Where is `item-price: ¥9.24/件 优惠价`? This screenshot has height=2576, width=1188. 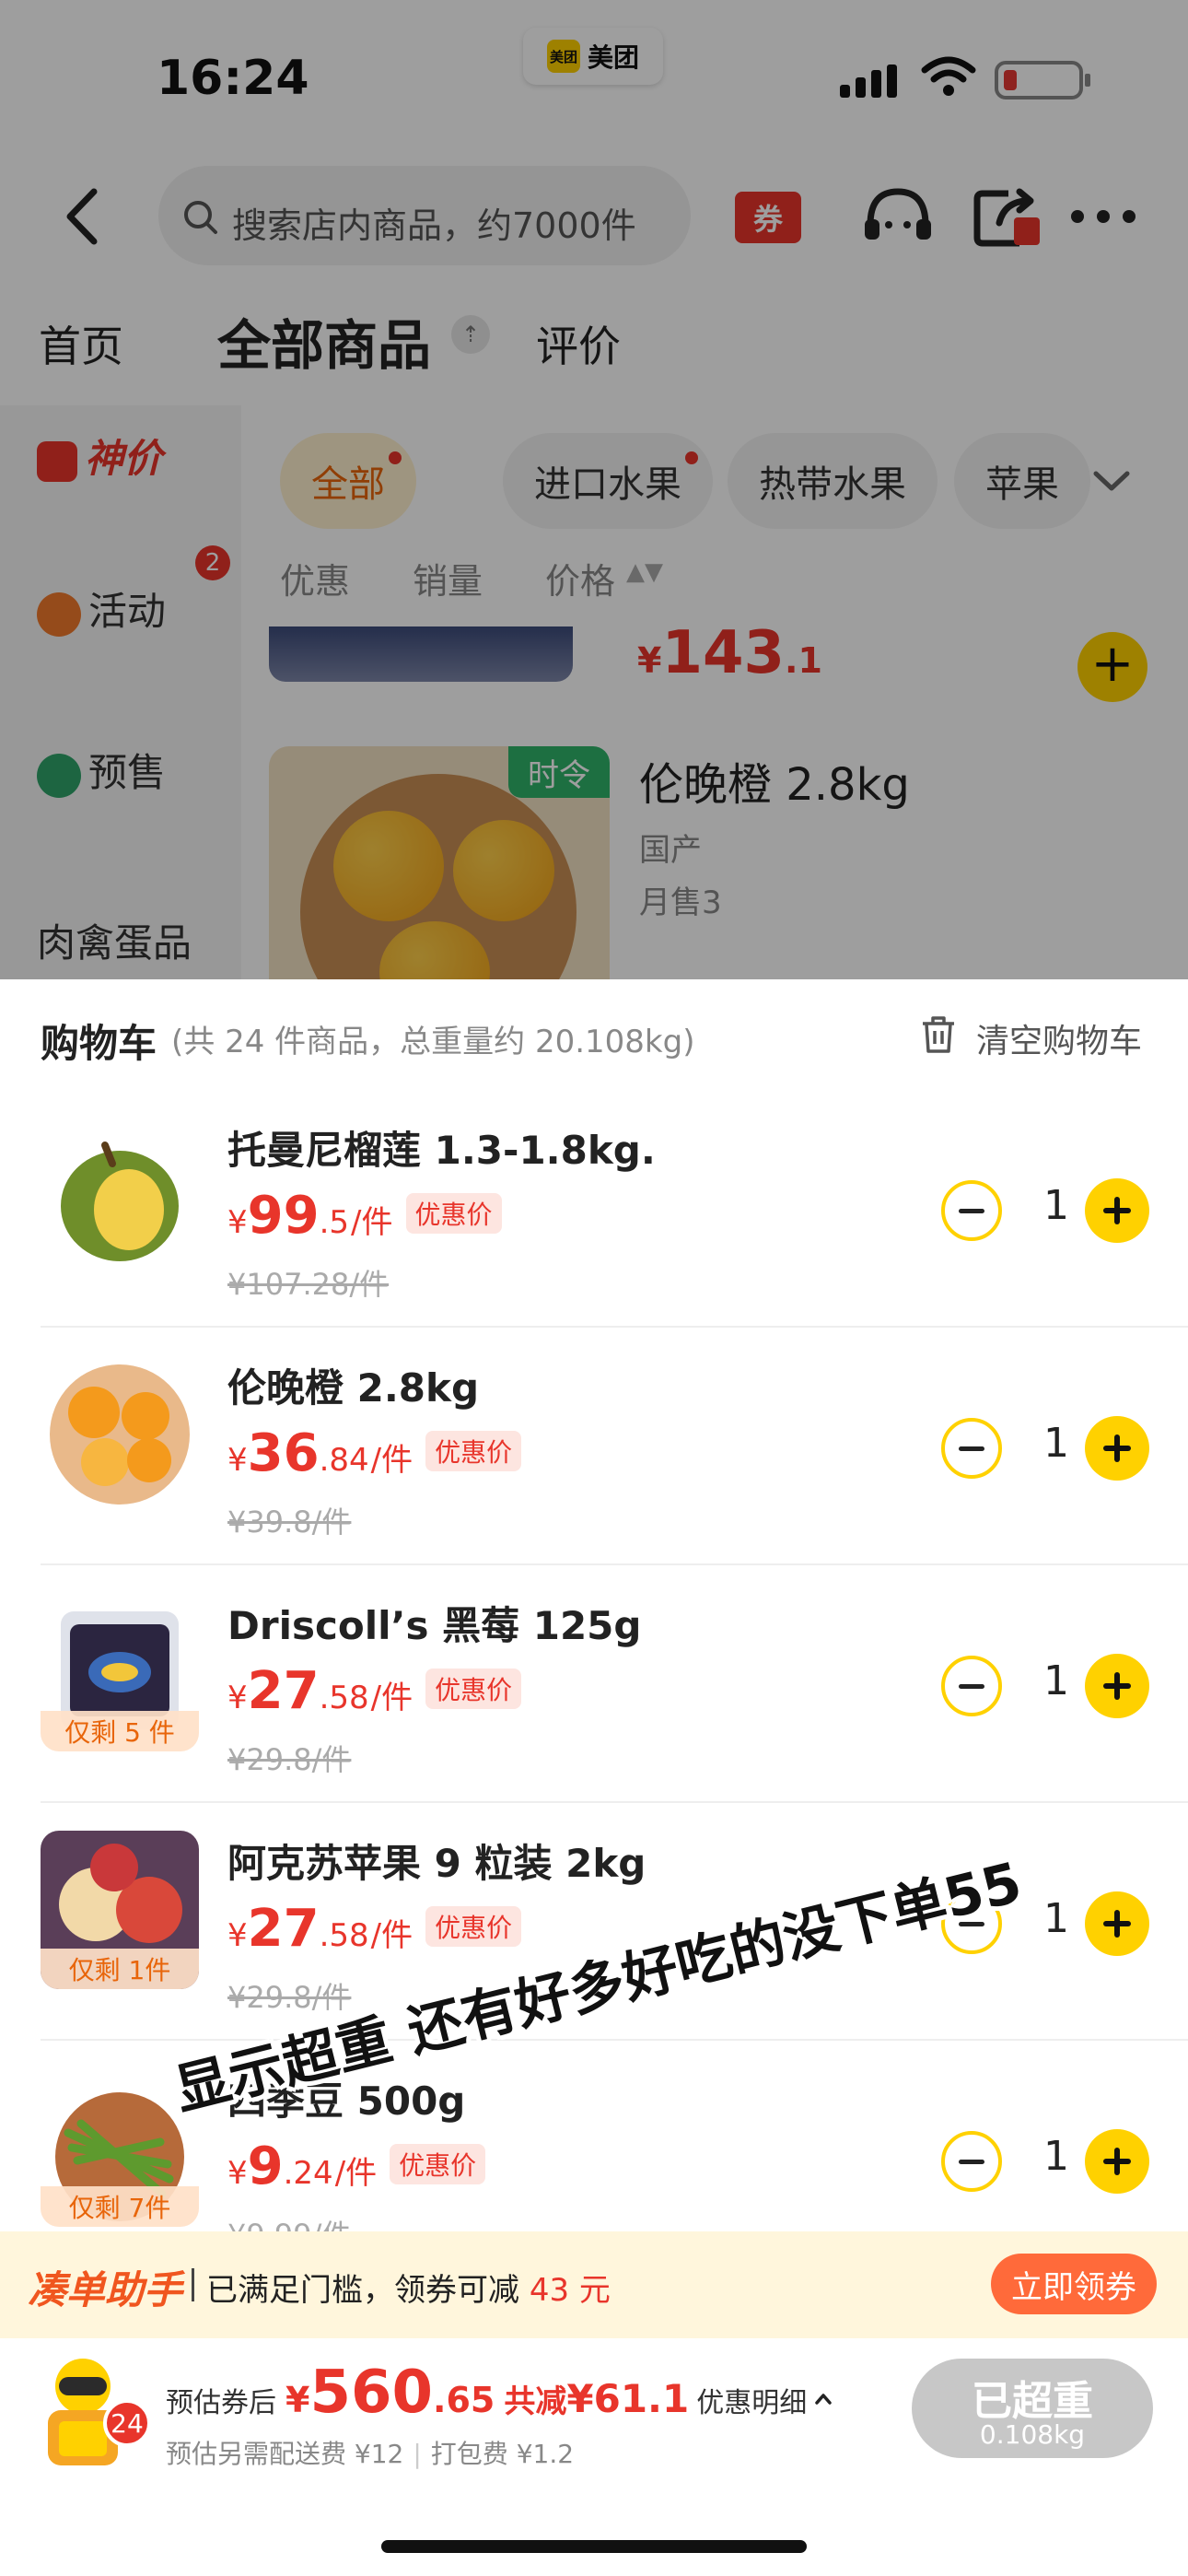 item-price: ¥9.24/件 优惠价 is located at coordinates (356, 2166).